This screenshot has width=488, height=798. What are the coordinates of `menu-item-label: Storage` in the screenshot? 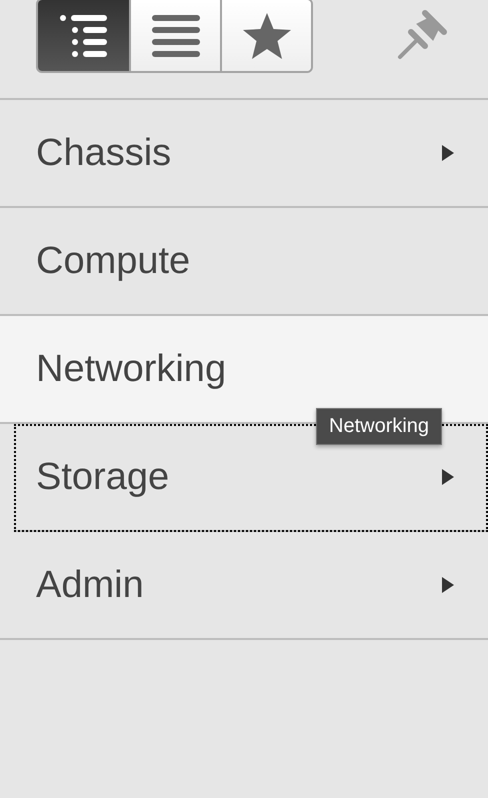 It's located at (103, 477).